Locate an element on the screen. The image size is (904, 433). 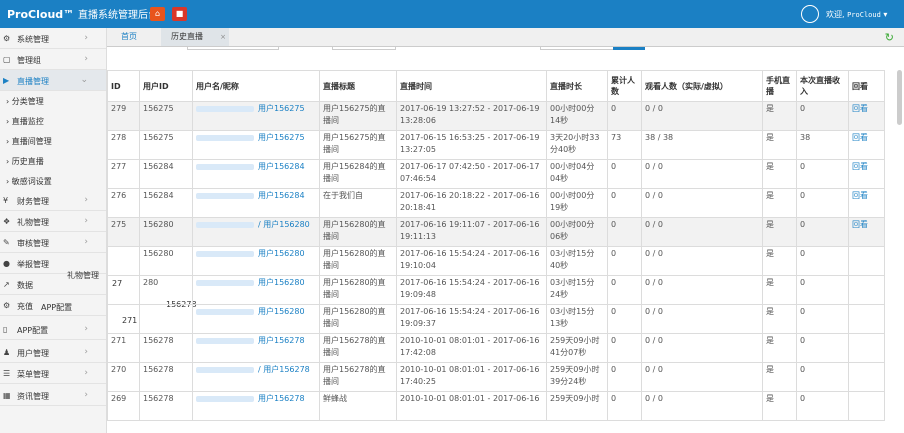
sidebar-subitem-category: › 分类管理 is located at coordinates (53, 101).